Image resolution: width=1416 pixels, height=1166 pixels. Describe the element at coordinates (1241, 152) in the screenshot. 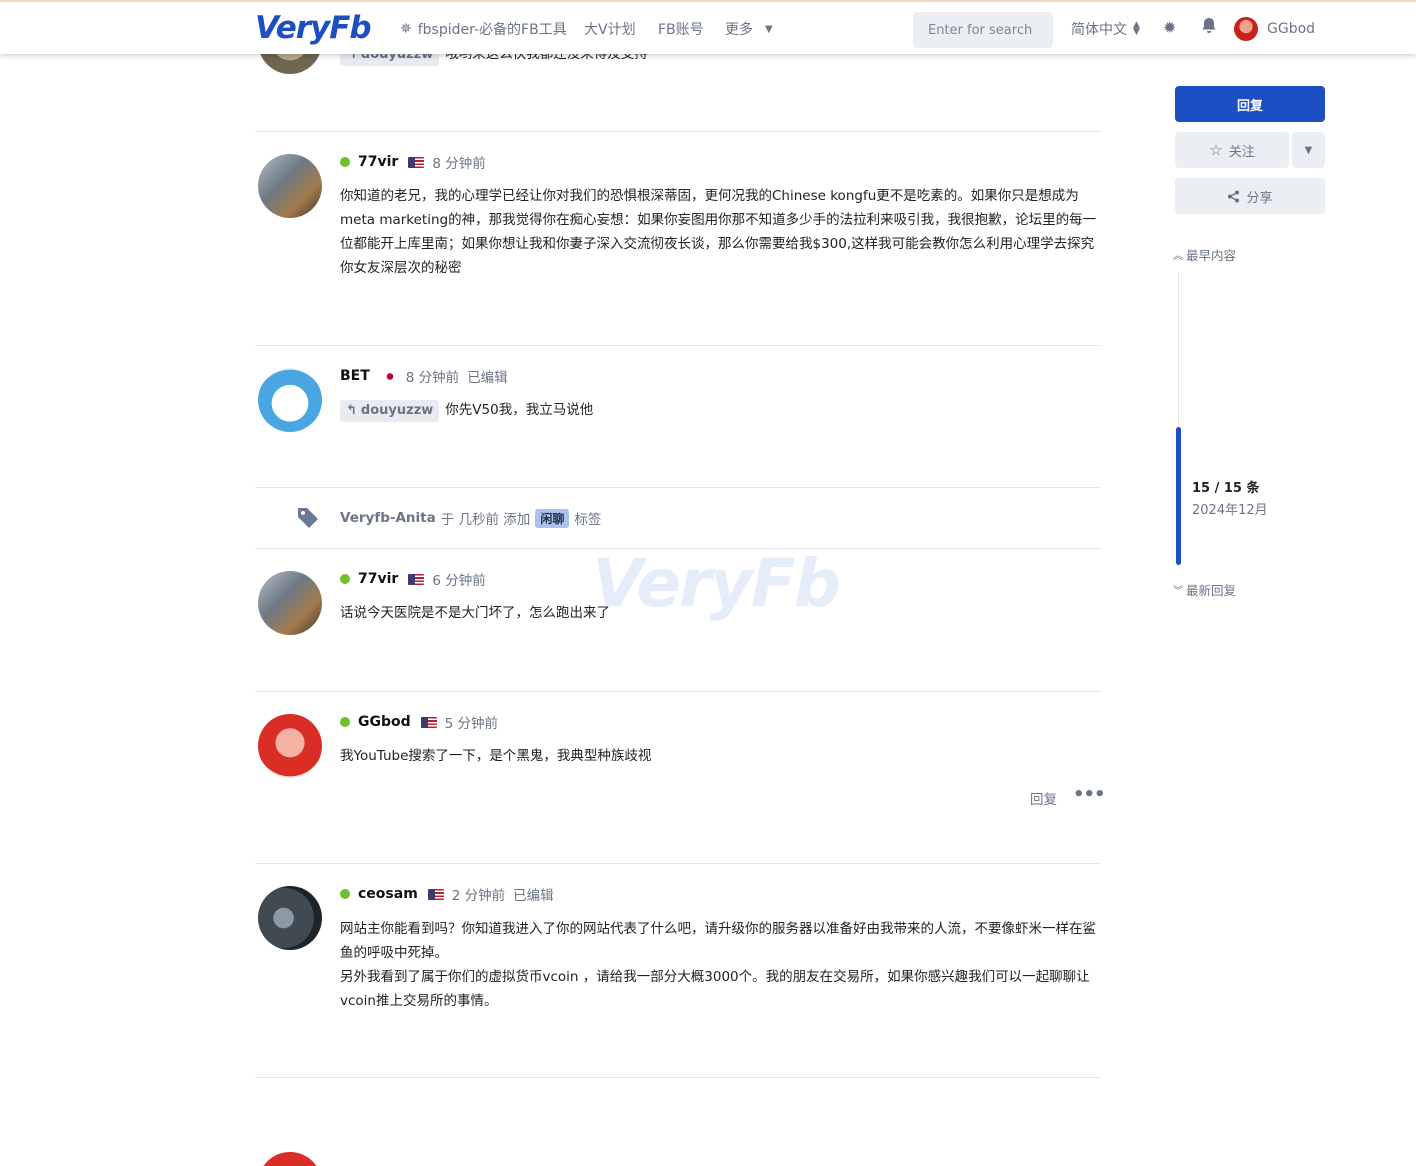

I see `follow-label: 关注` at that location.